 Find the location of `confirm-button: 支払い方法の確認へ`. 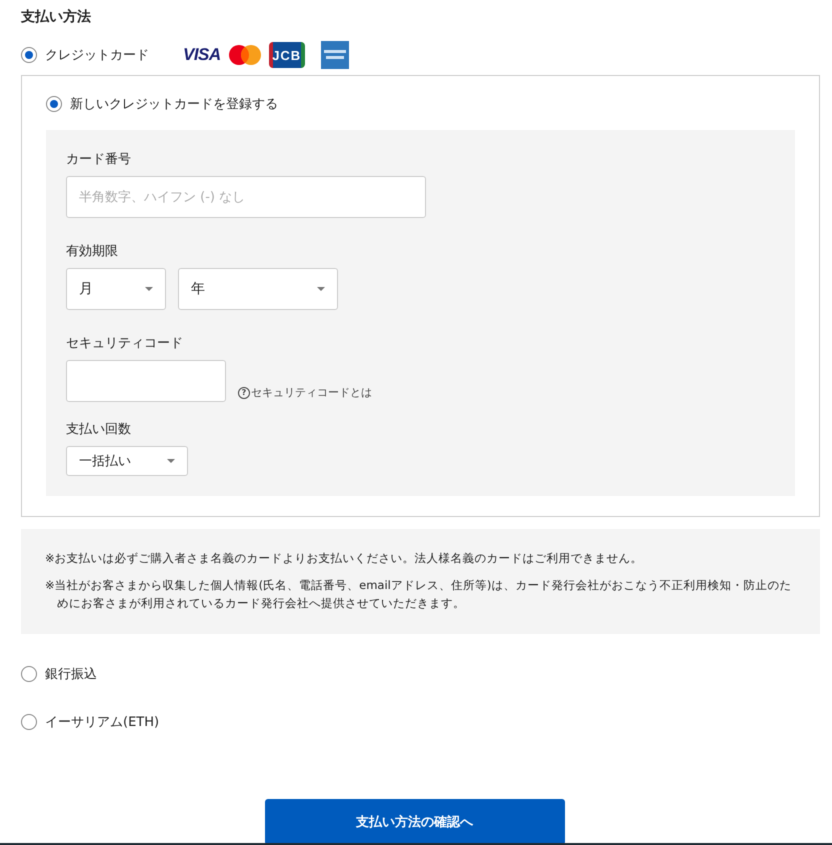

confirm-button: 支払い方法の確認へ is located at coordinates (414, 822).